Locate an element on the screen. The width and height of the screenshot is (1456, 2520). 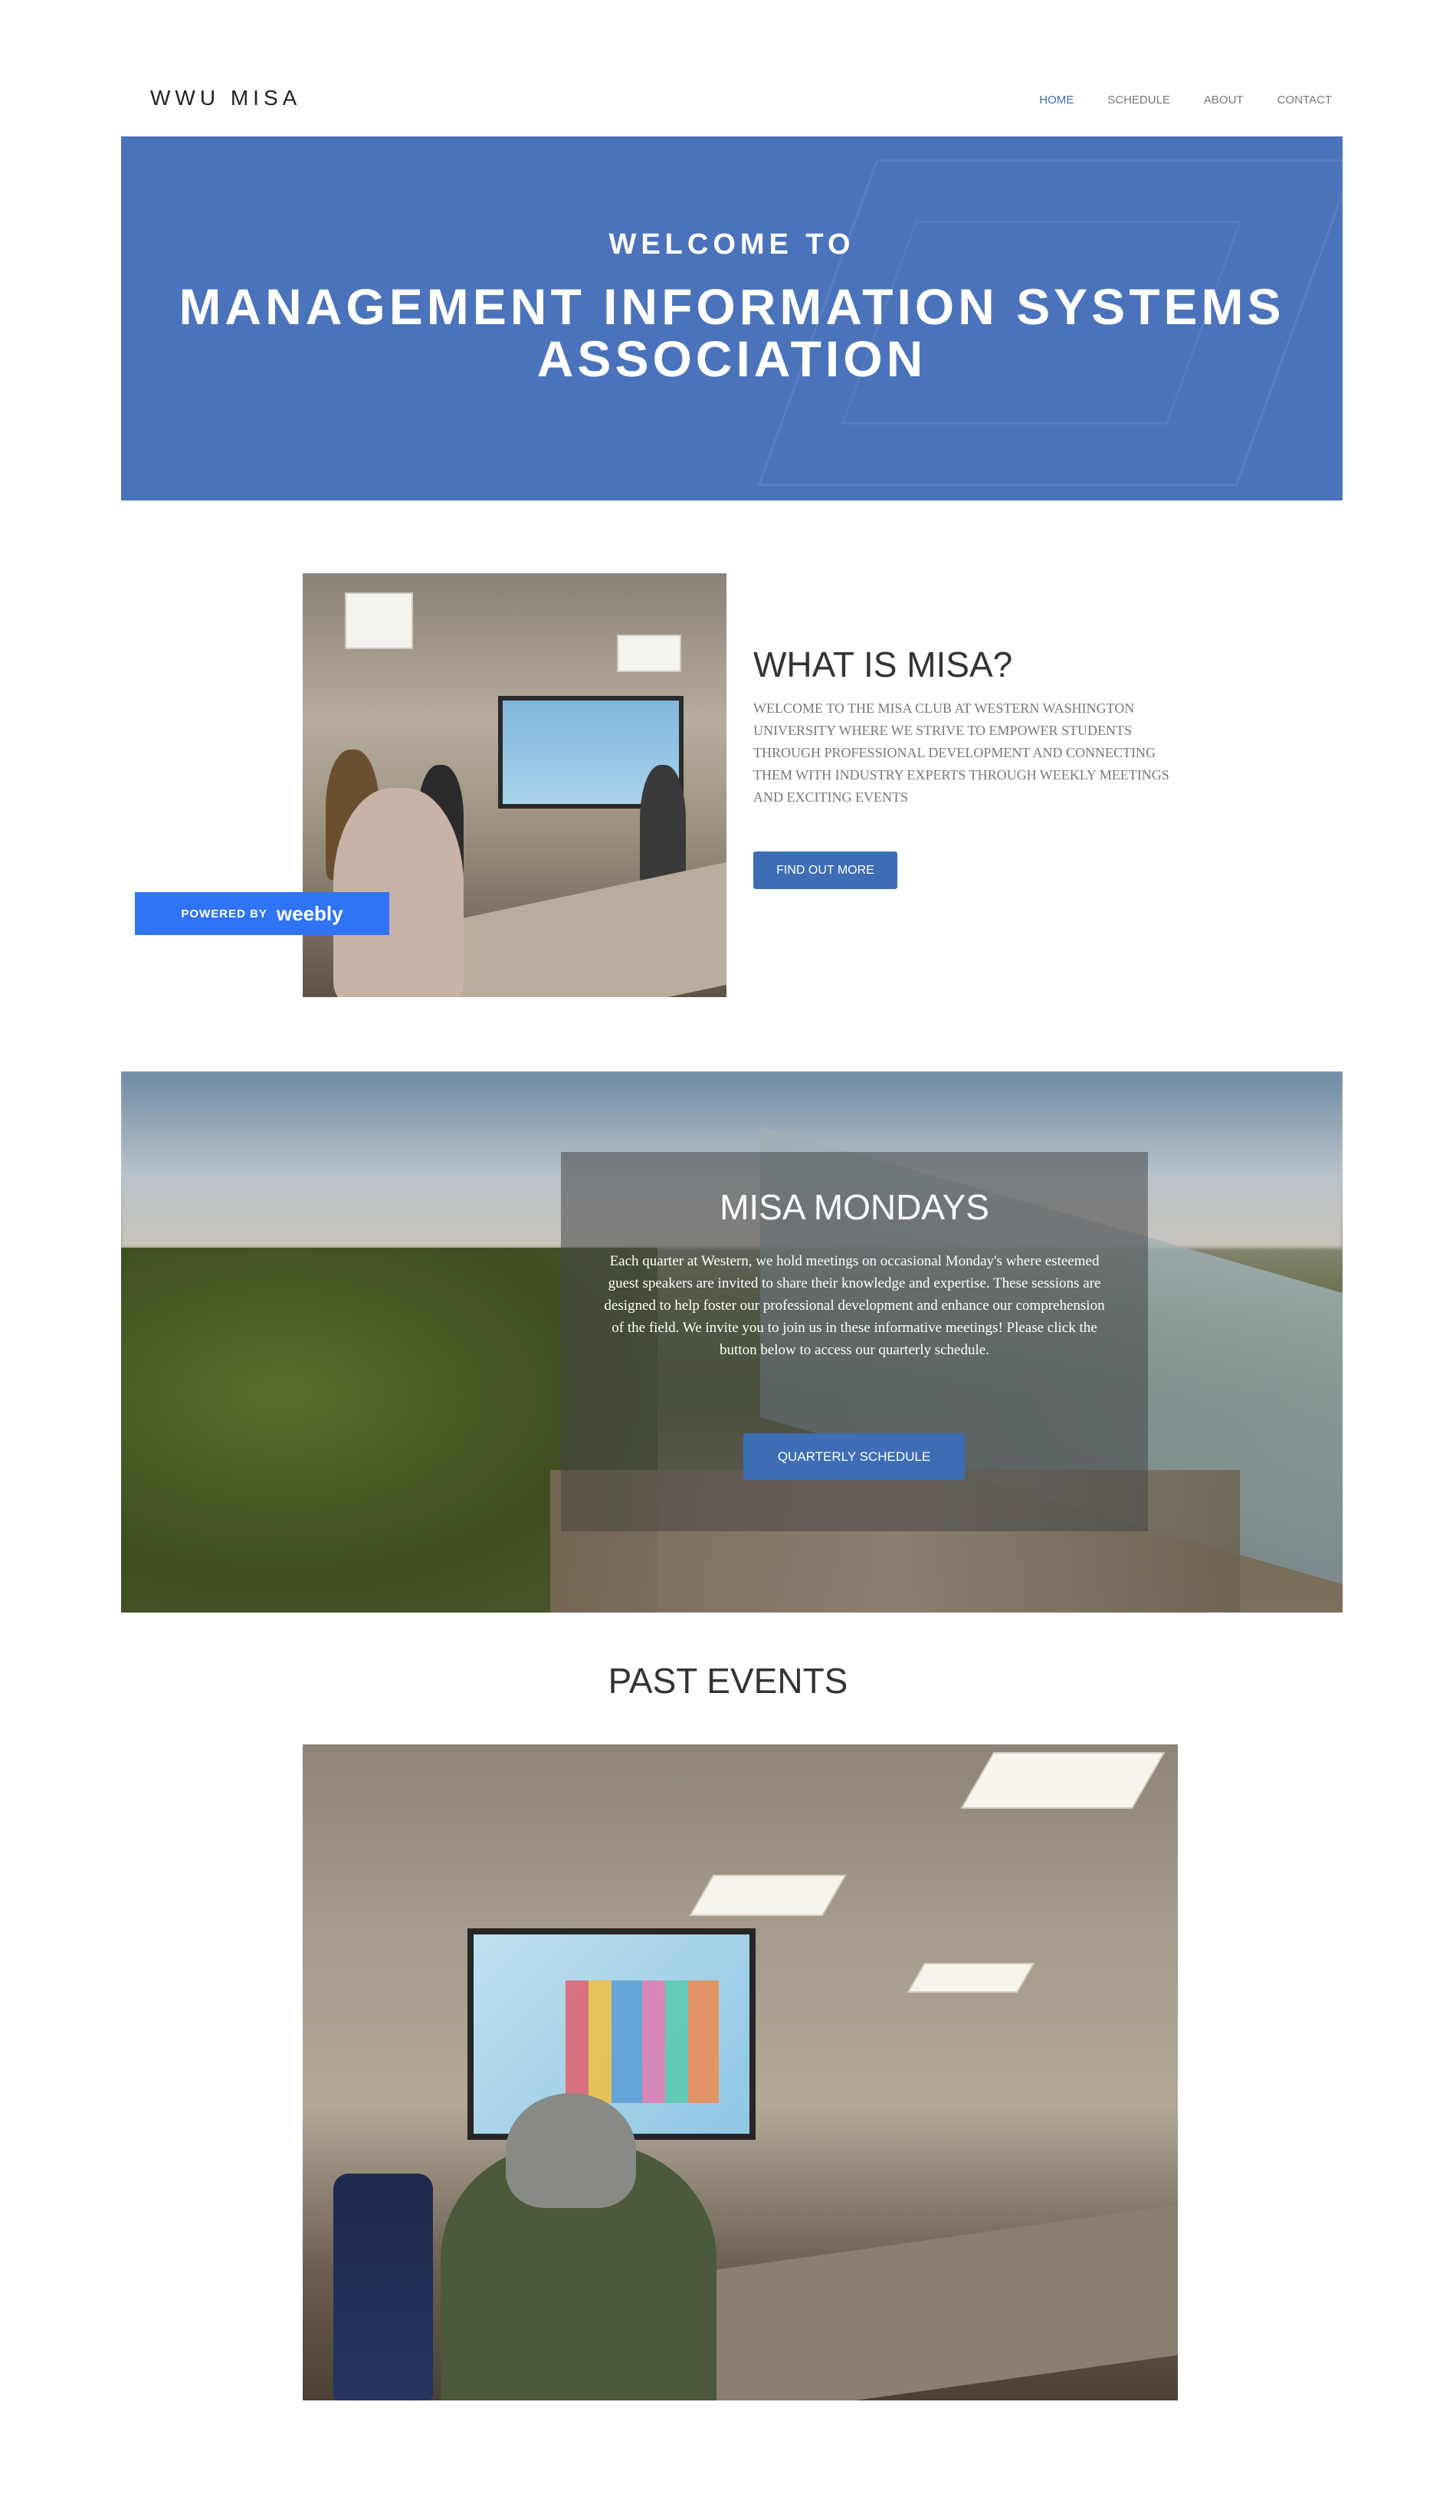
water-bottle is located at coordinates (383, 2287).